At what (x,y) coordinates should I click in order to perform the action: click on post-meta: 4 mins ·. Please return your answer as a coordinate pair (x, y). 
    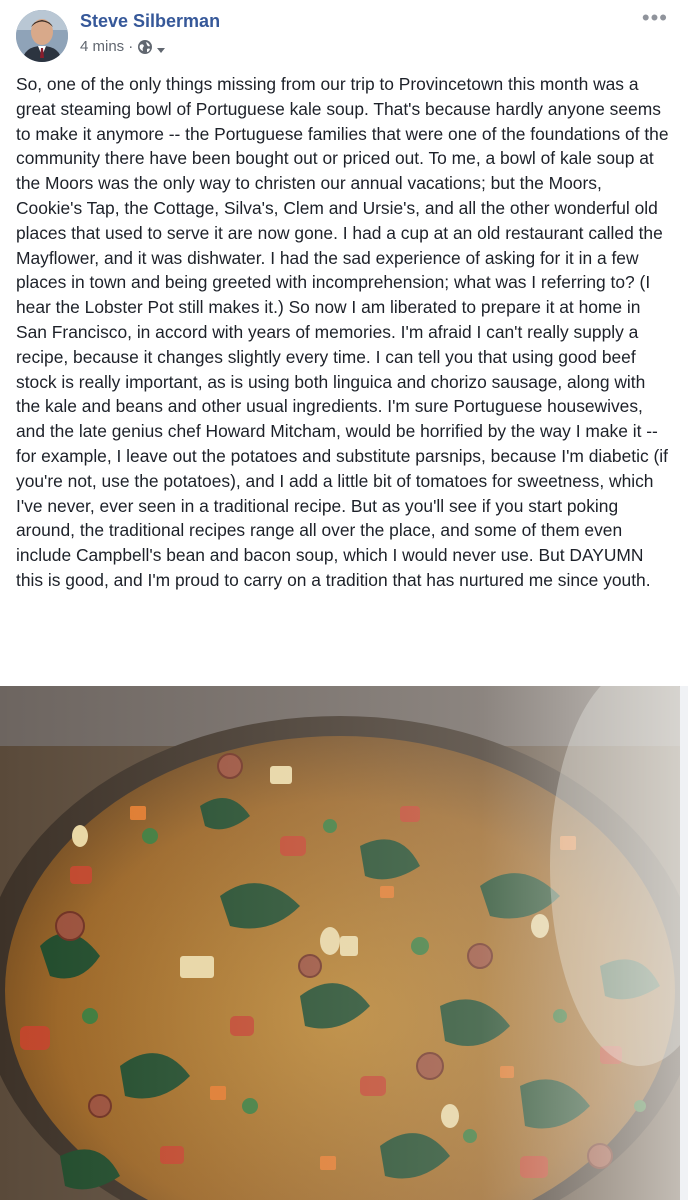
    Looking at the image, I should click on (123, 46).